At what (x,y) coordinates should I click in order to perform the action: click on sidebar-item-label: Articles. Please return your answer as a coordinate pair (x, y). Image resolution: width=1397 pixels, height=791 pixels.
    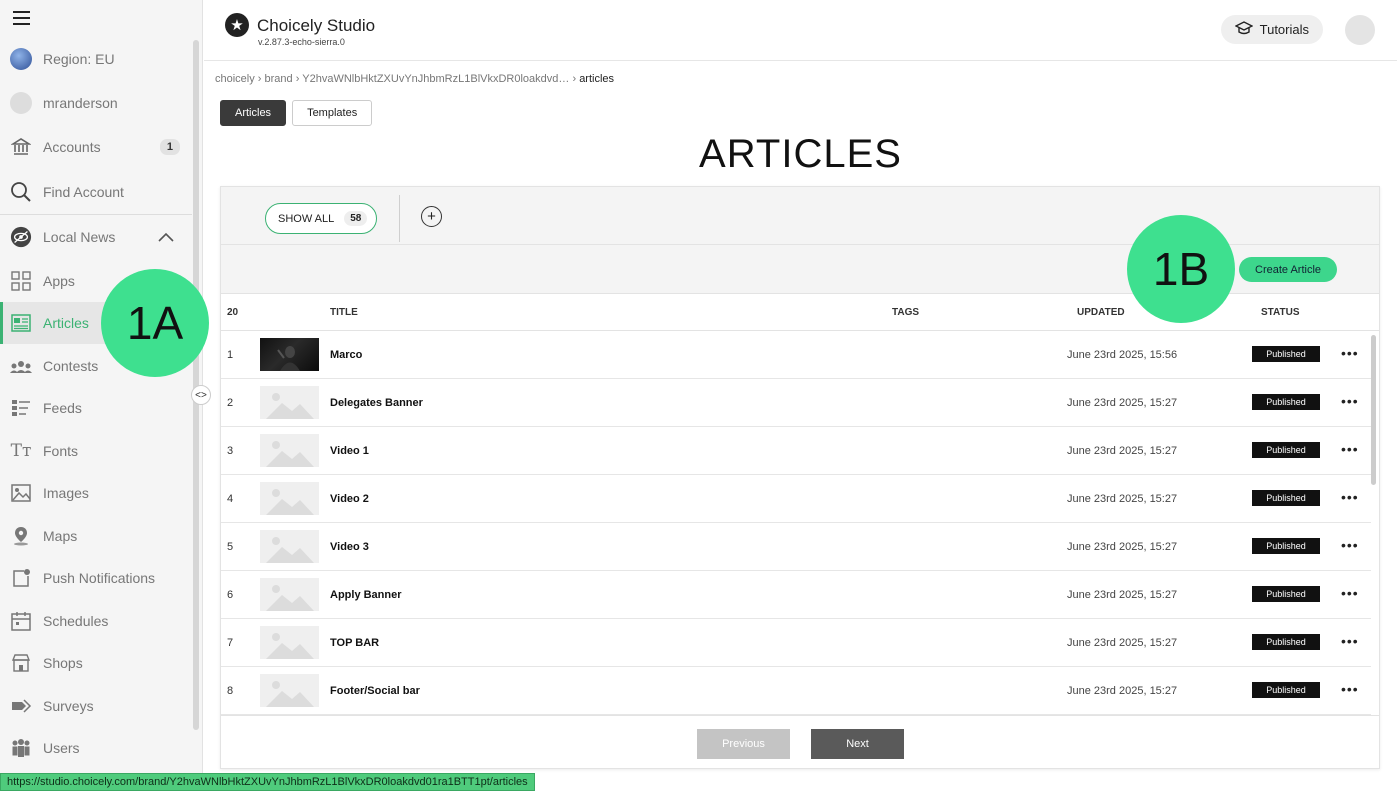
    Looking at the image, I should click on (66, 323).